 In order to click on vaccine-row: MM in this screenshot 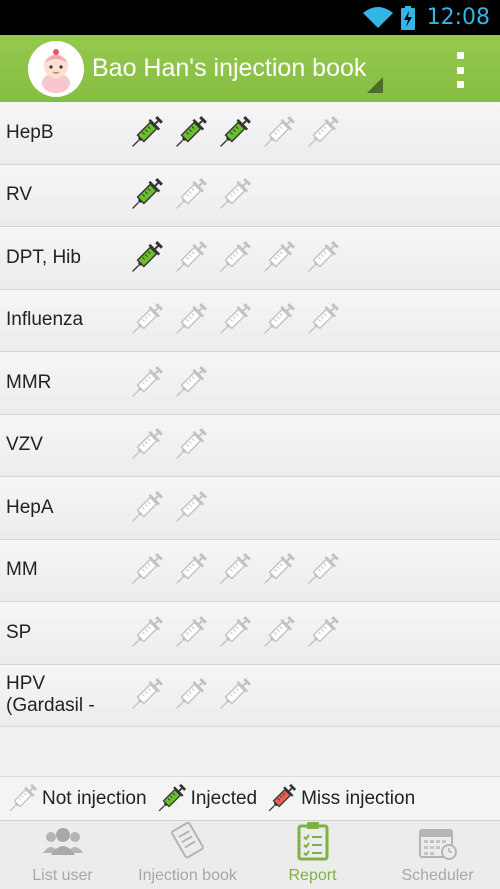, I will do `click(250, 570)`.